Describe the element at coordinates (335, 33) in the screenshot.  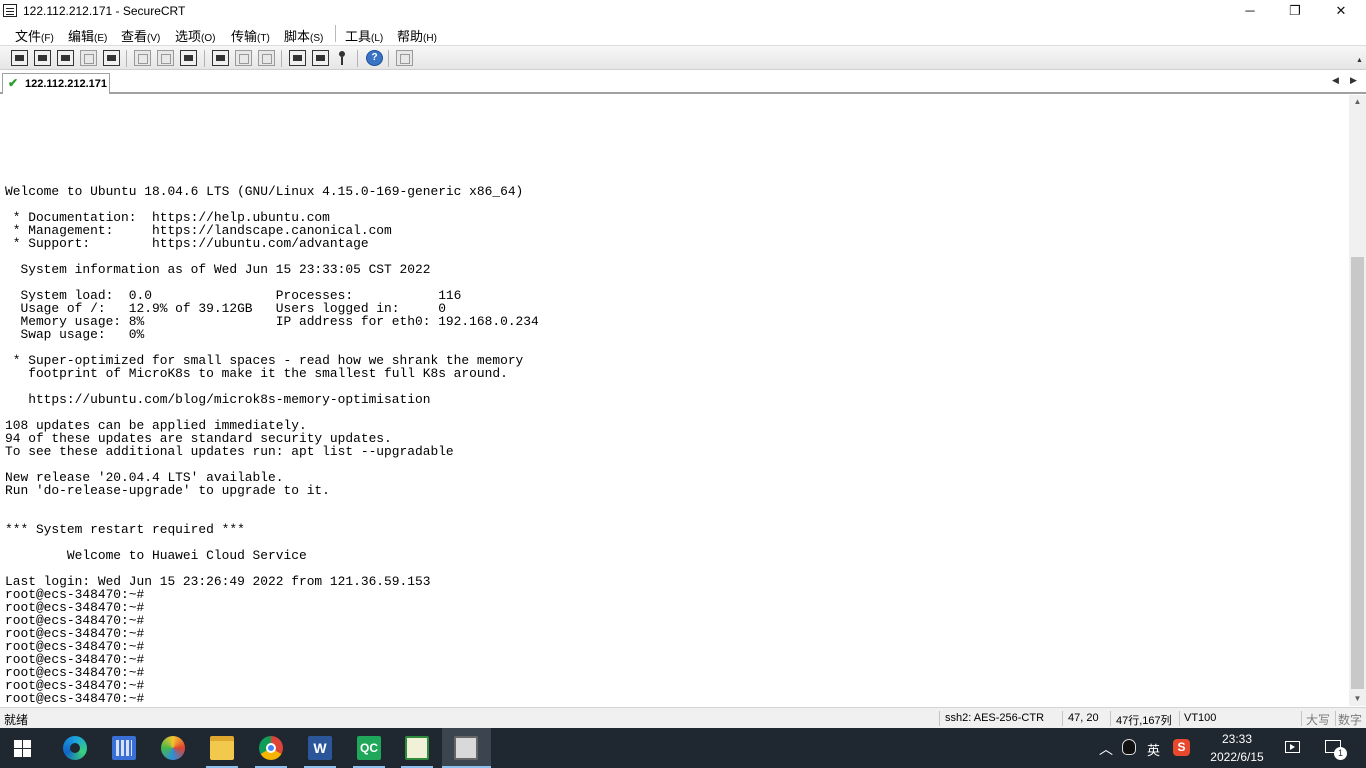
I see `menu-separator` at that location.